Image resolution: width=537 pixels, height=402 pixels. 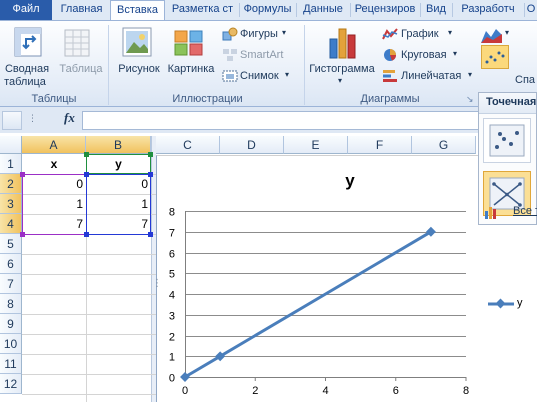 I want to click on screenshot-dropdown-icon: ▾, so click(x=287, y=74).